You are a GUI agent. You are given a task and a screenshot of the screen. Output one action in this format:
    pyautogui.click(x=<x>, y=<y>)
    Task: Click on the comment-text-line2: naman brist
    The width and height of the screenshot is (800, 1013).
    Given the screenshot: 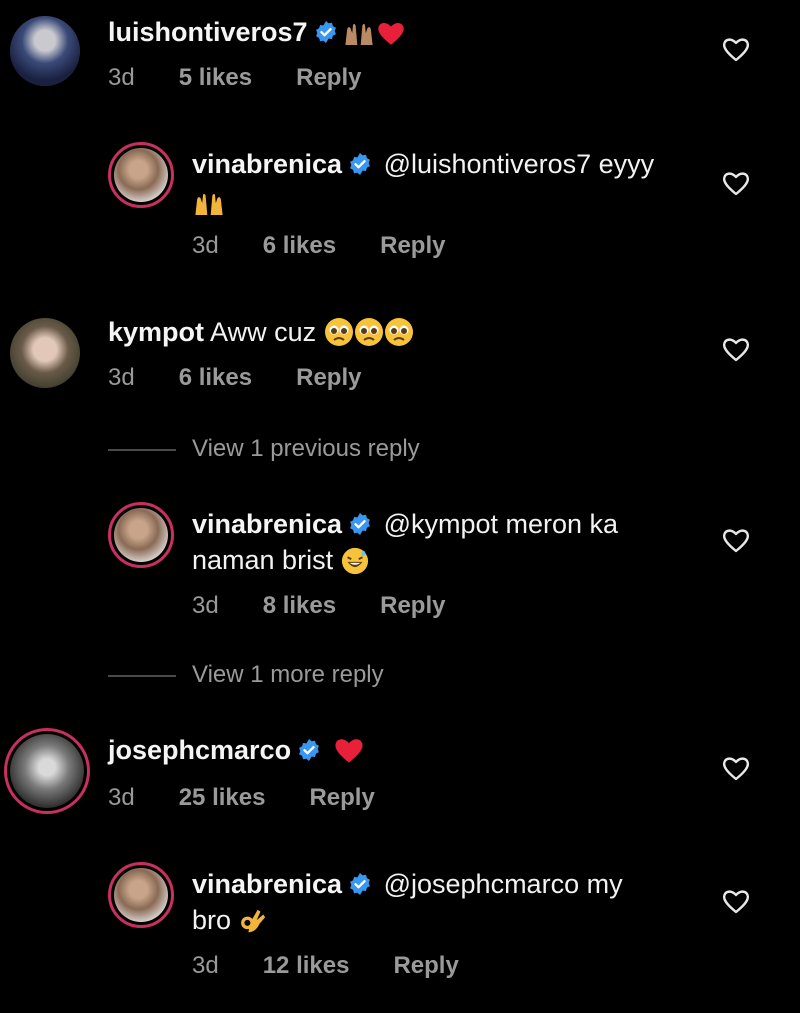 What is the action you would take?
    pyautogui.click(x=263, y=560)
    